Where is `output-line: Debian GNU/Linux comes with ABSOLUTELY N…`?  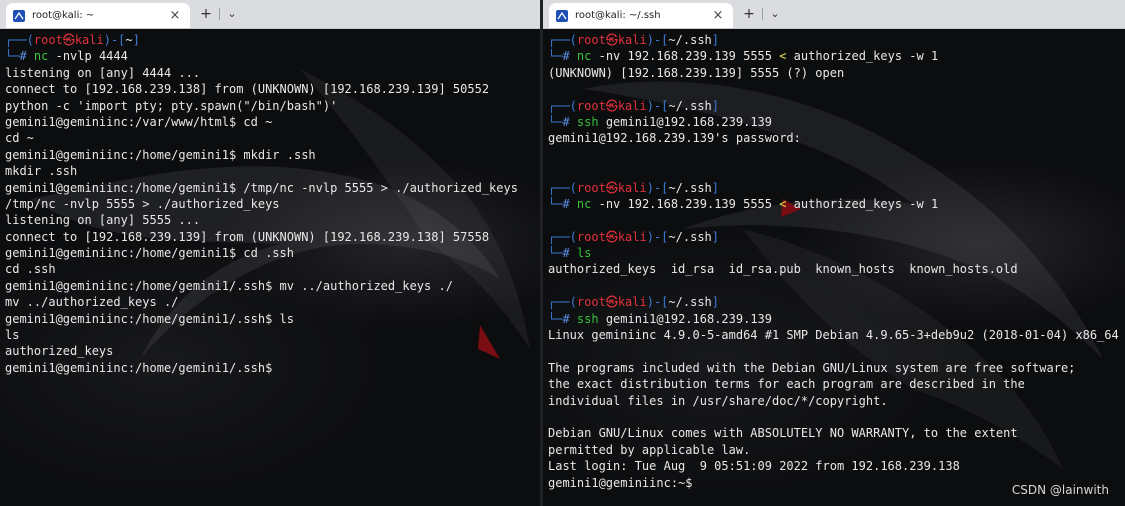 output-line: Debian GNU/Linux comes with ABSOLUTELY N… is located at coordinates (783, 433).